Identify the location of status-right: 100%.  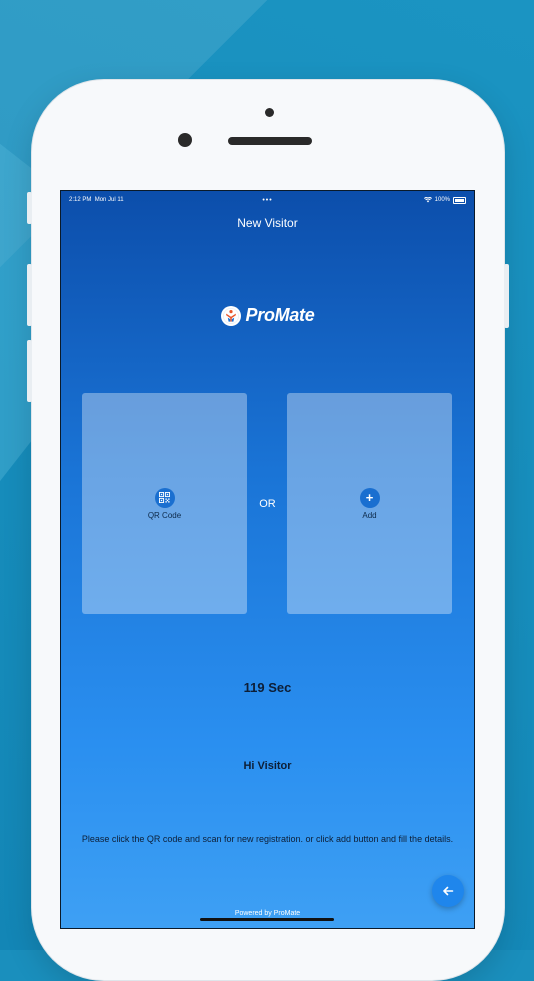
(444, 200).